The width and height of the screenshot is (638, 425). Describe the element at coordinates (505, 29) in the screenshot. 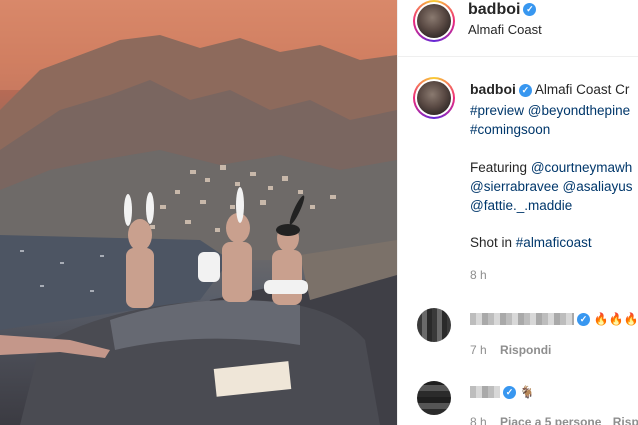

I see `header-location: Almafi Coast` at that location.